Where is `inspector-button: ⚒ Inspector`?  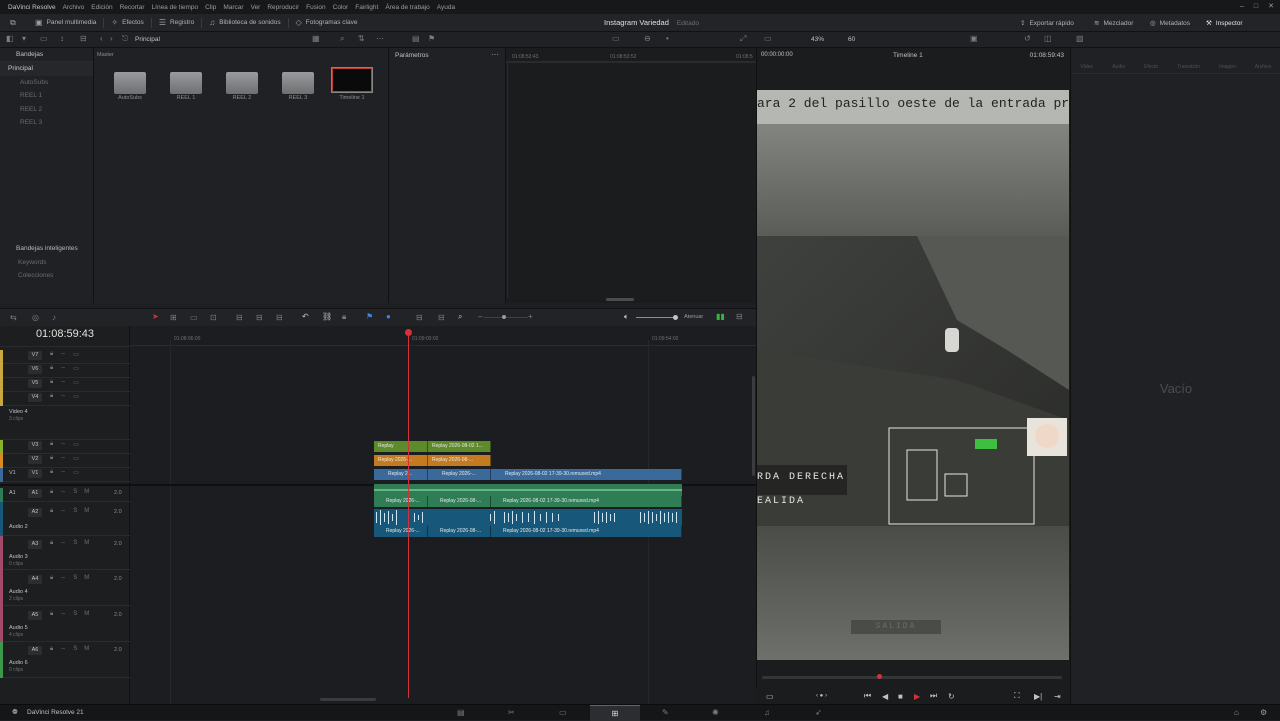 inspector-button: ⚒ Inspector is located at coordinates (1224, 23).